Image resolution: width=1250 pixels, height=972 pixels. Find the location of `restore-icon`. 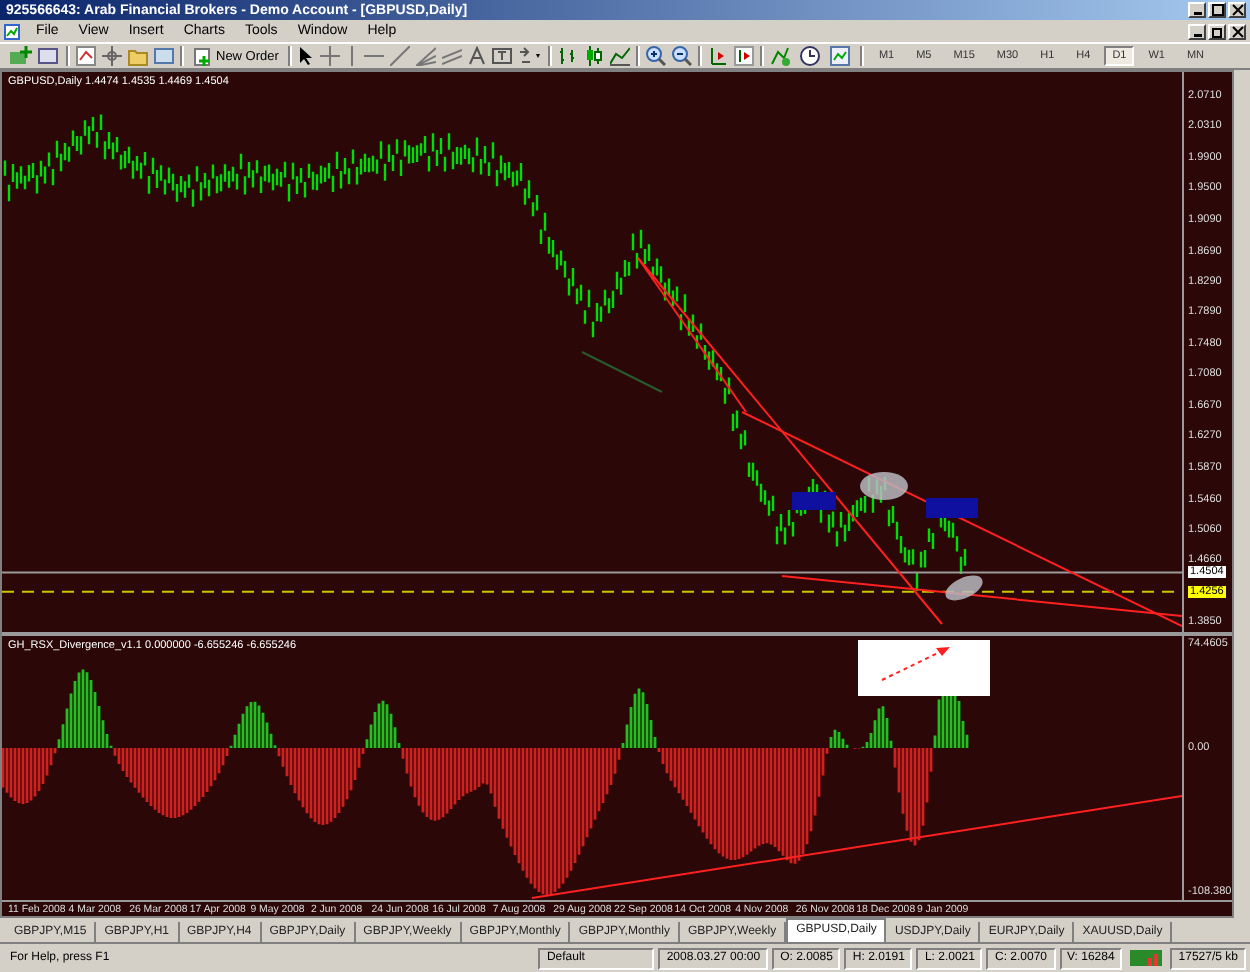

restore-icon is located at coordinates (1217, 31).